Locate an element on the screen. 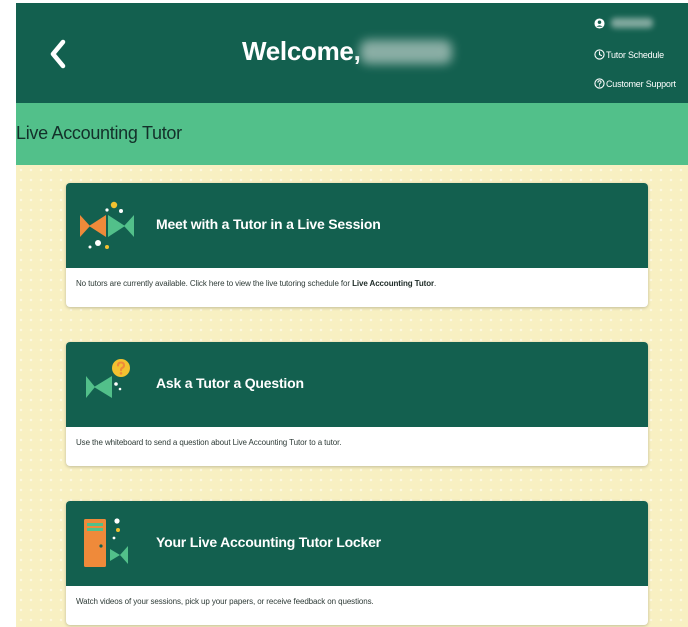 The width and height of the screenshot is (688, 627). tutor-schedule-label: Tutor Schedule is located at coordinates (635, 54).